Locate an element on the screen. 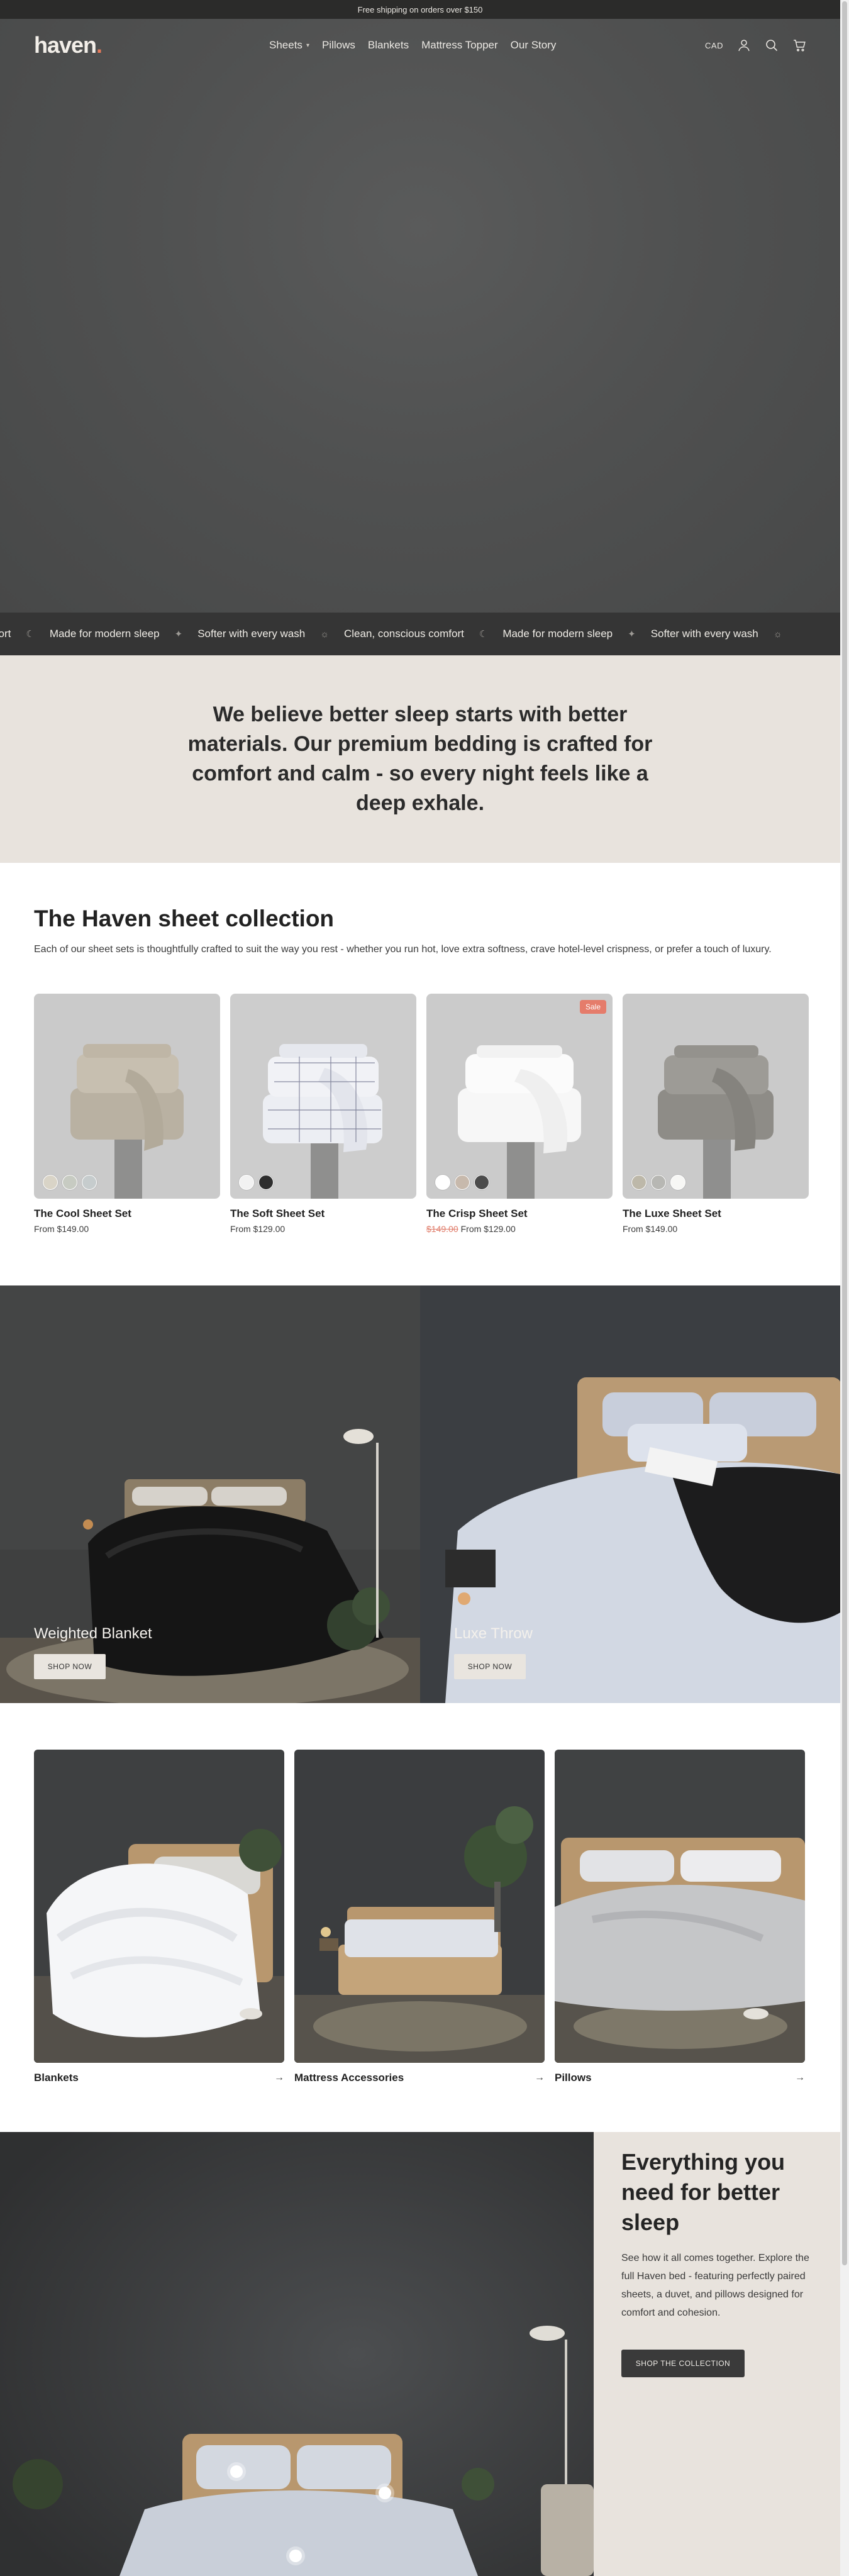 This screenshot has height=2576, width=849. category-row: Blankets → is located at coordinates (159, 2078).